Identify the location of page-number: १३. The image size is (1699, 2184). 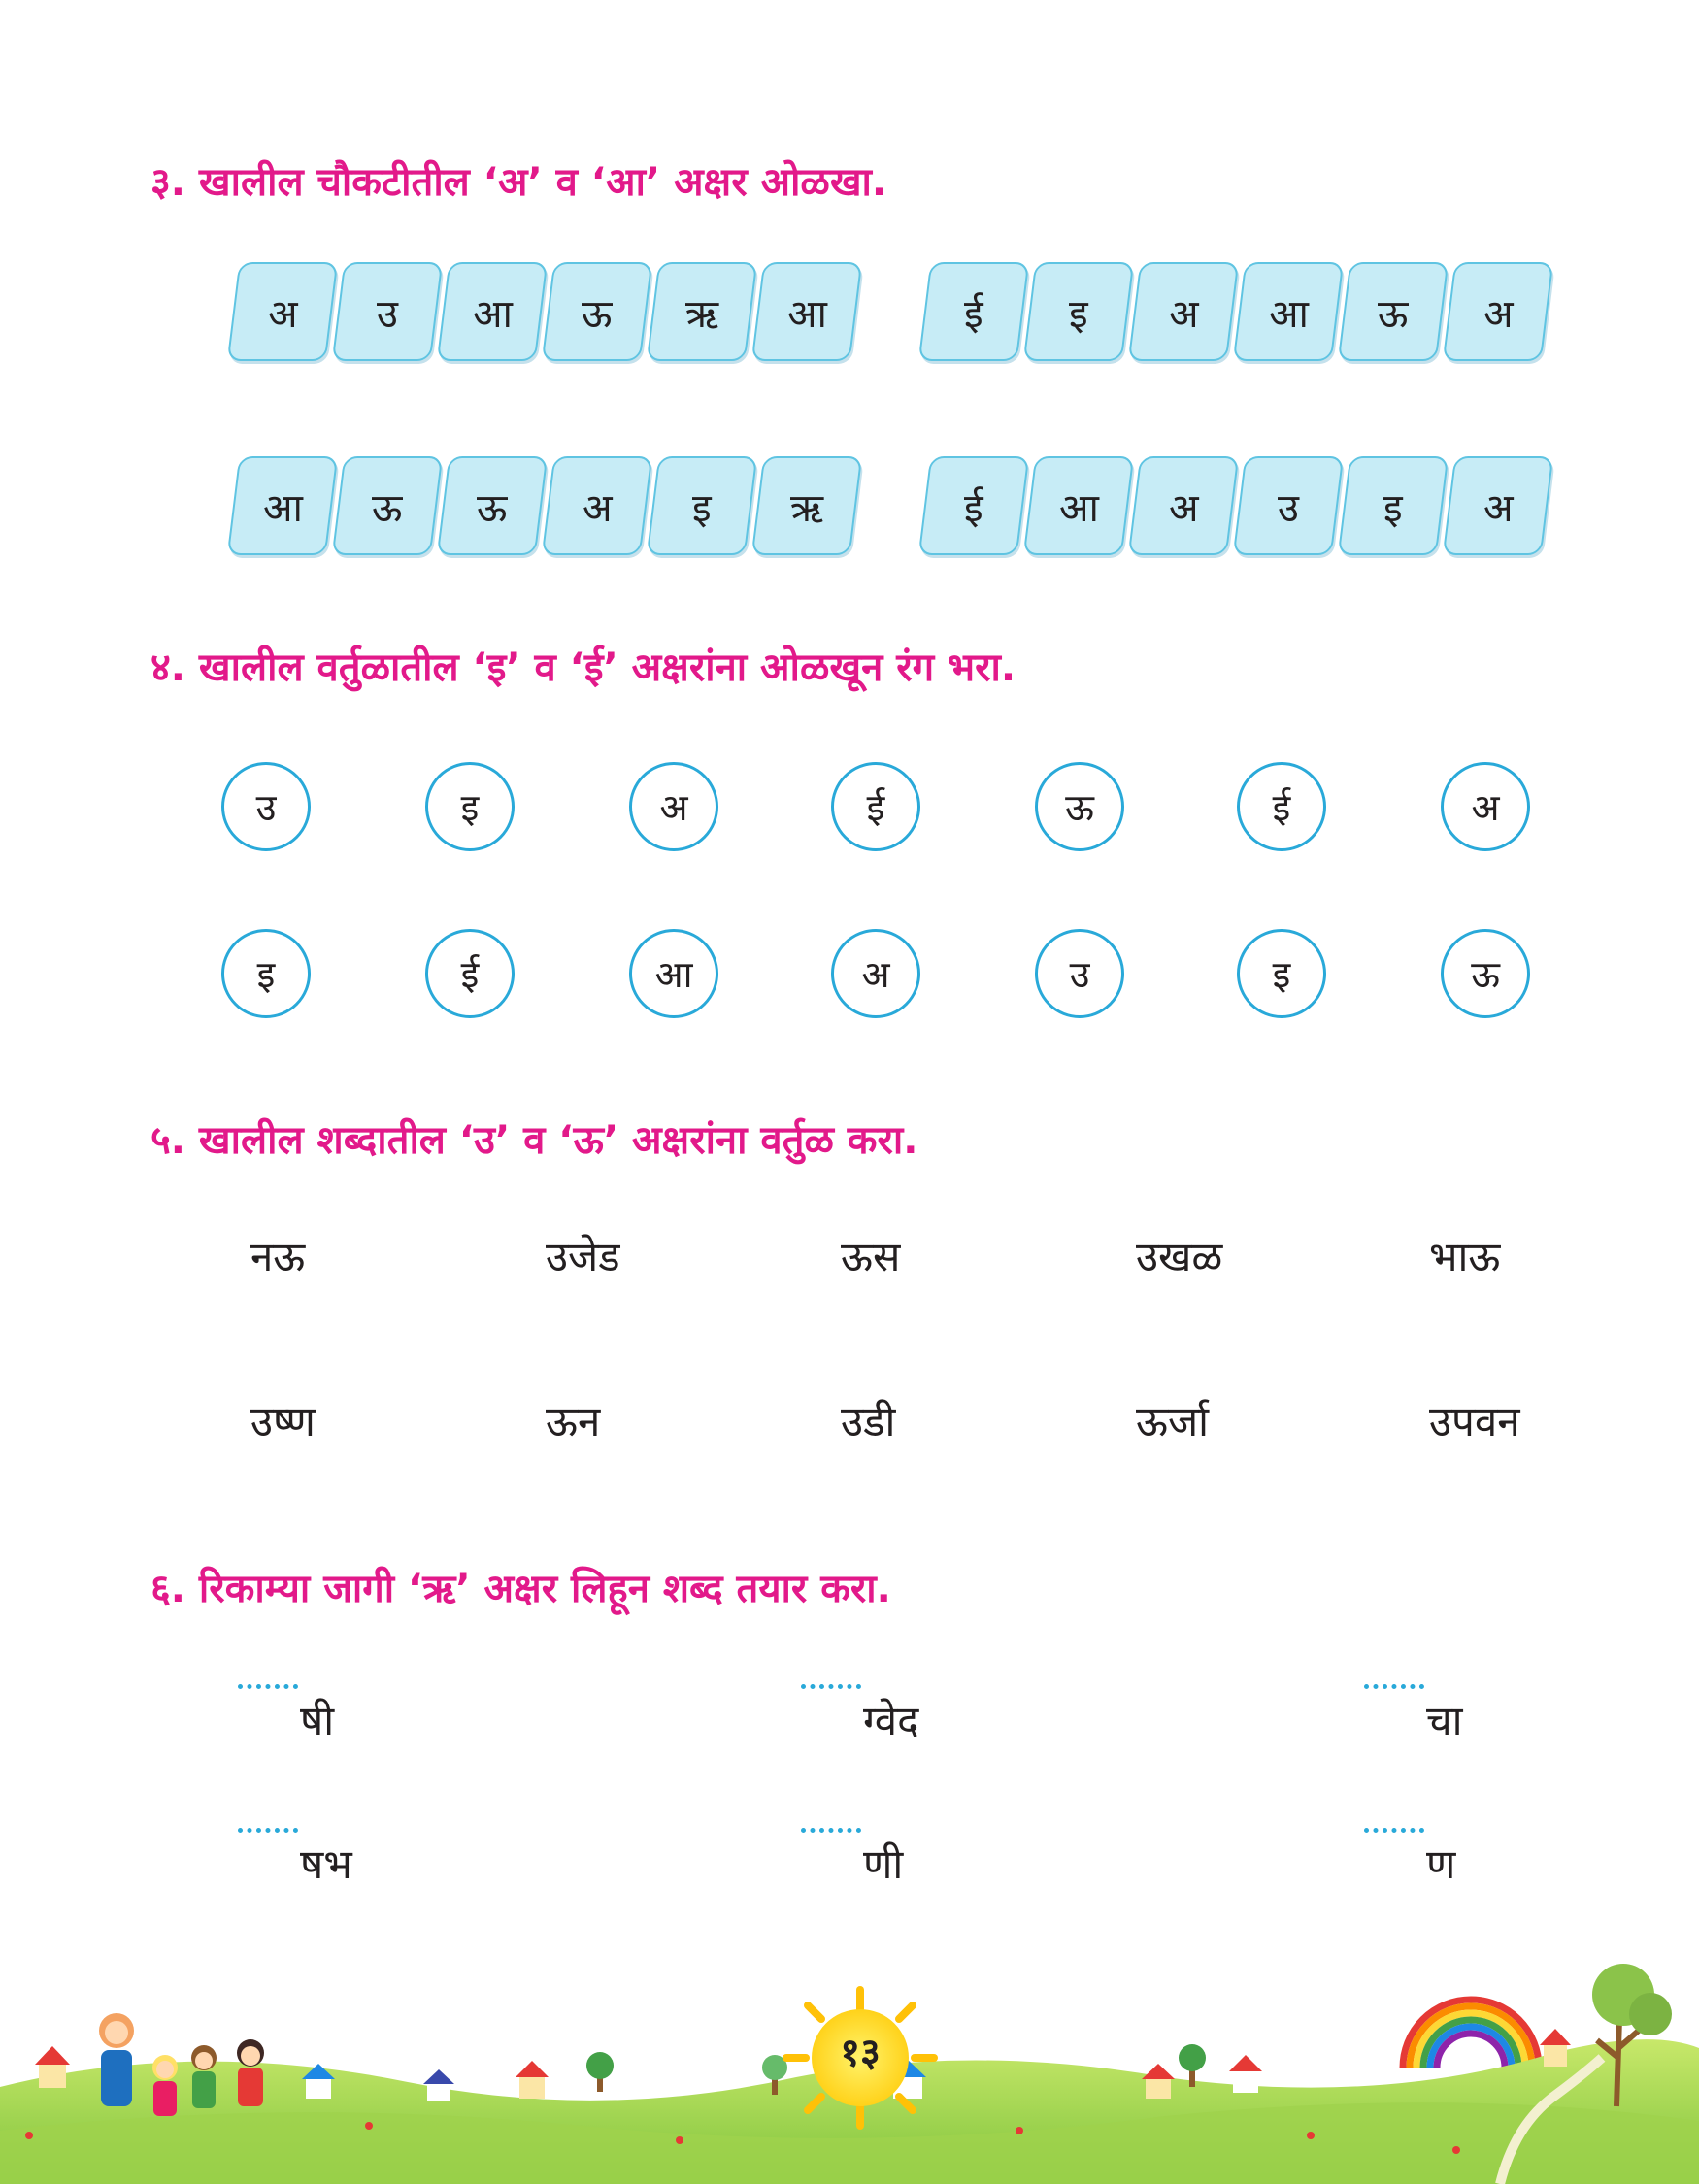
(860, 2053).